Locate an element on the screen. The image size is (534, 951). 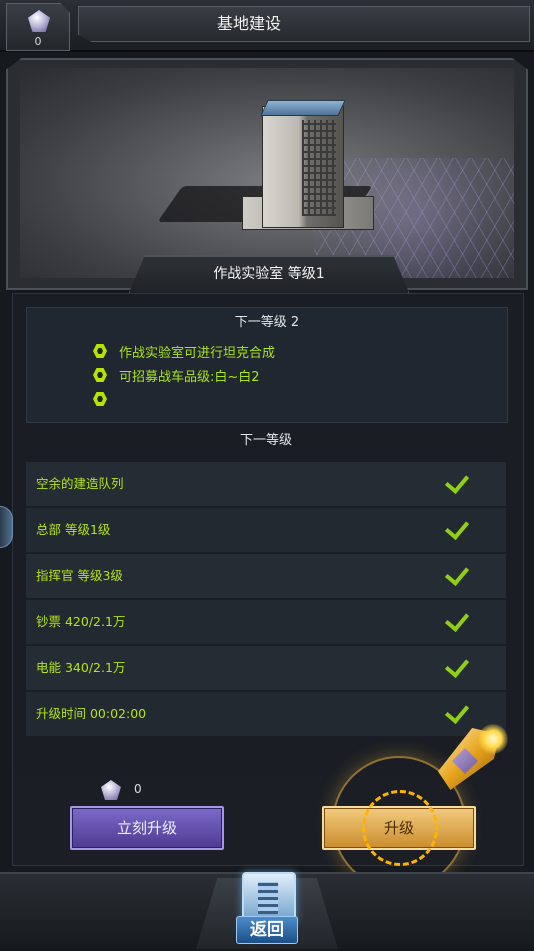
requirement-label: 空余的建造队列 is located at coordinates (80, 483).